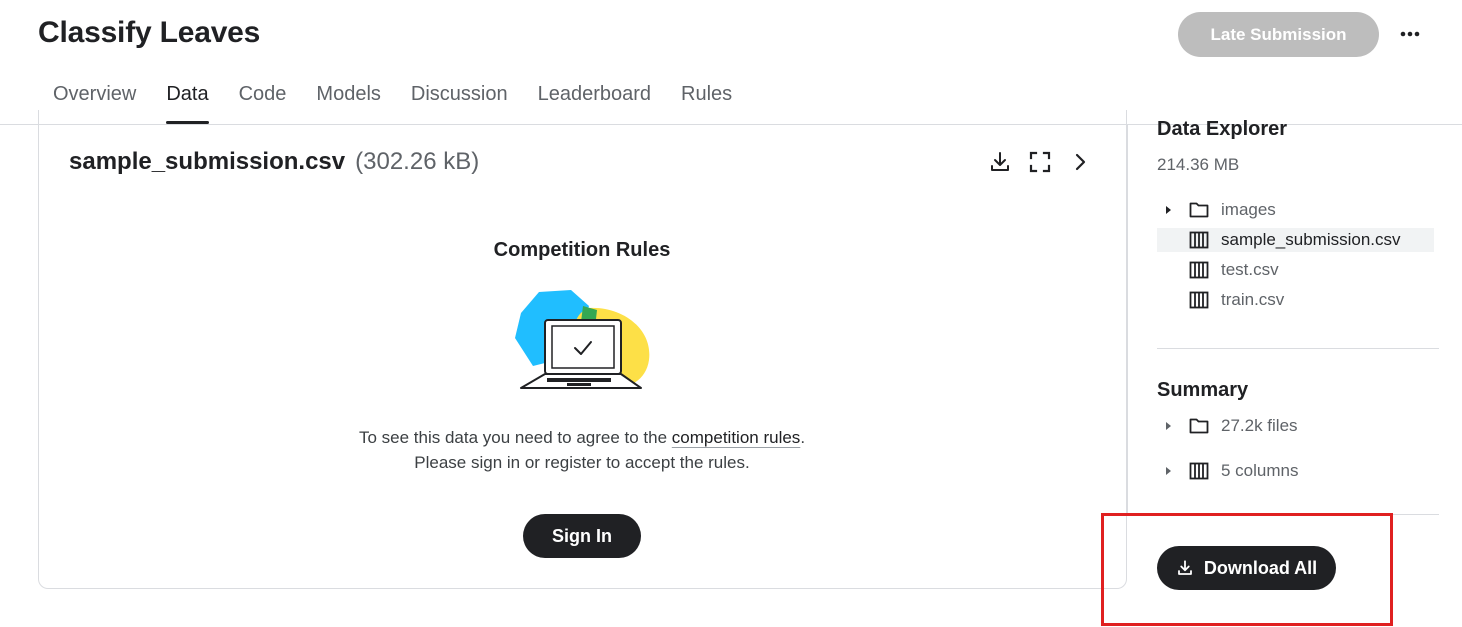 The height and width of the screenshot is (627, 1462). What do you see at coordinates (1250, 269) in the screenshot?
I see `explorer-item-label: test.csv` at bounding box center [1250, 269].